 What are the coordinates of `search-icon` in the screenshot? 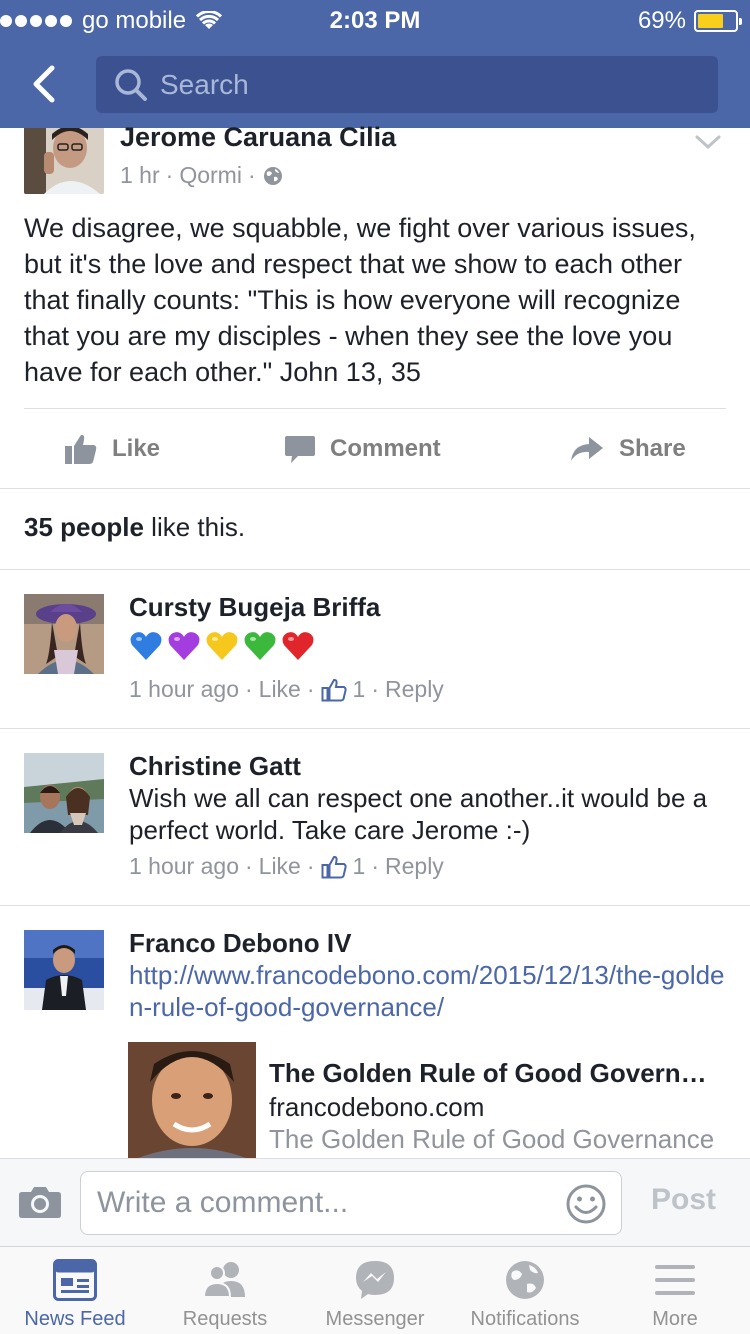 It's located at (131, 84).